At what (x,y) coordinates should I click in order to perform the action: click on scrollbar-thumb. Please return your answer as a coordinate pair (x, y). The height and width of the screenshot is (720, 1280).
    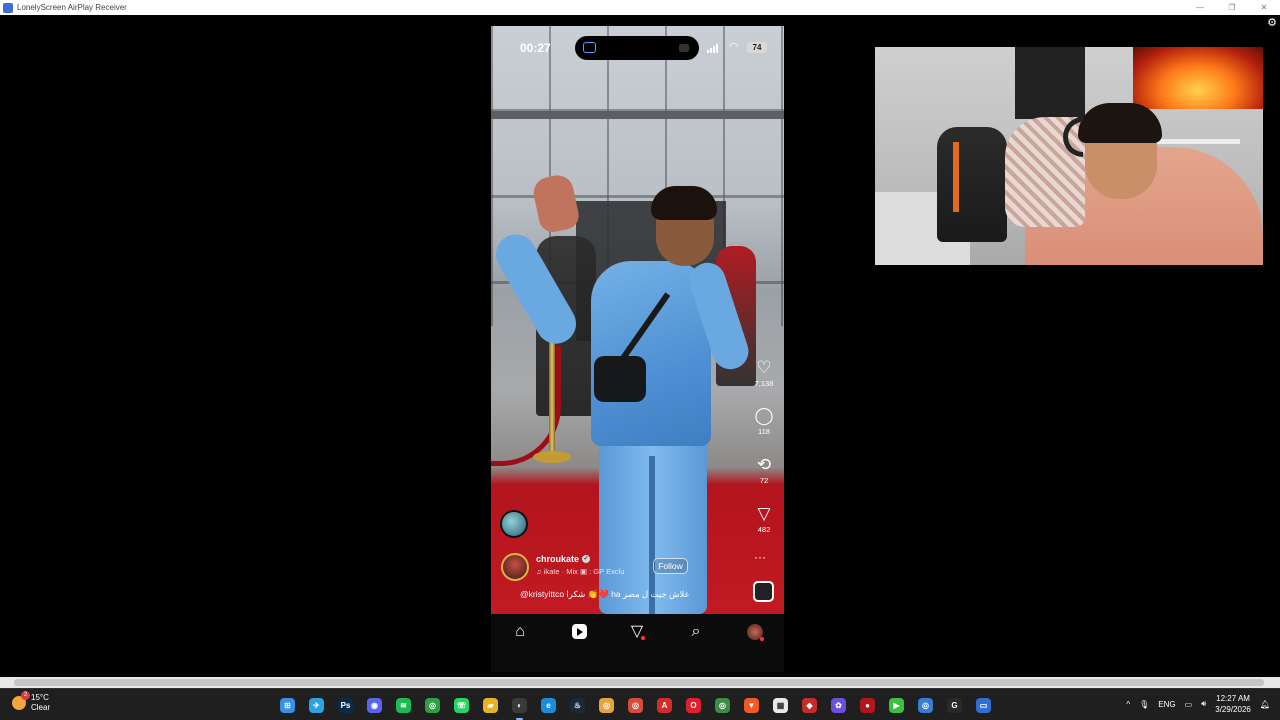
    Looking at the image, I should click on (639, 682).